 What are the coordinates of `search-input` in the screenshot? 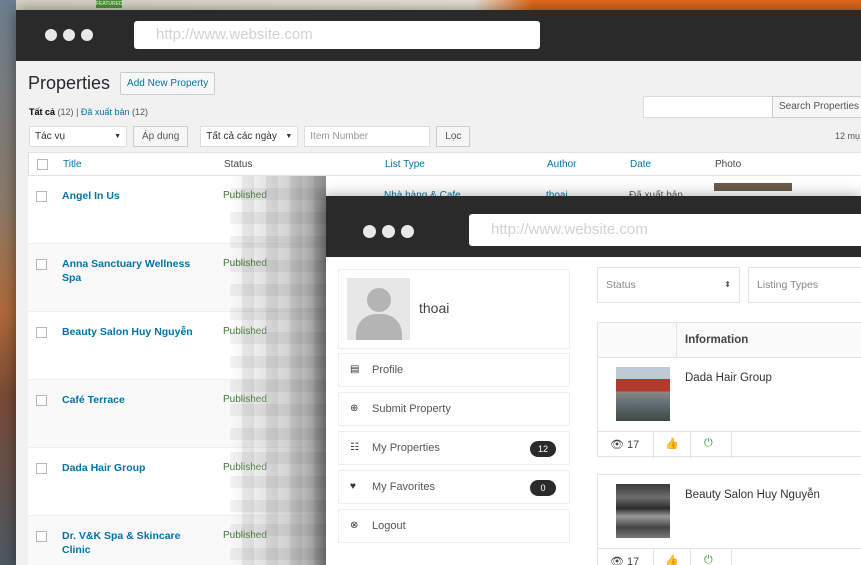 It's located at (708, 107).